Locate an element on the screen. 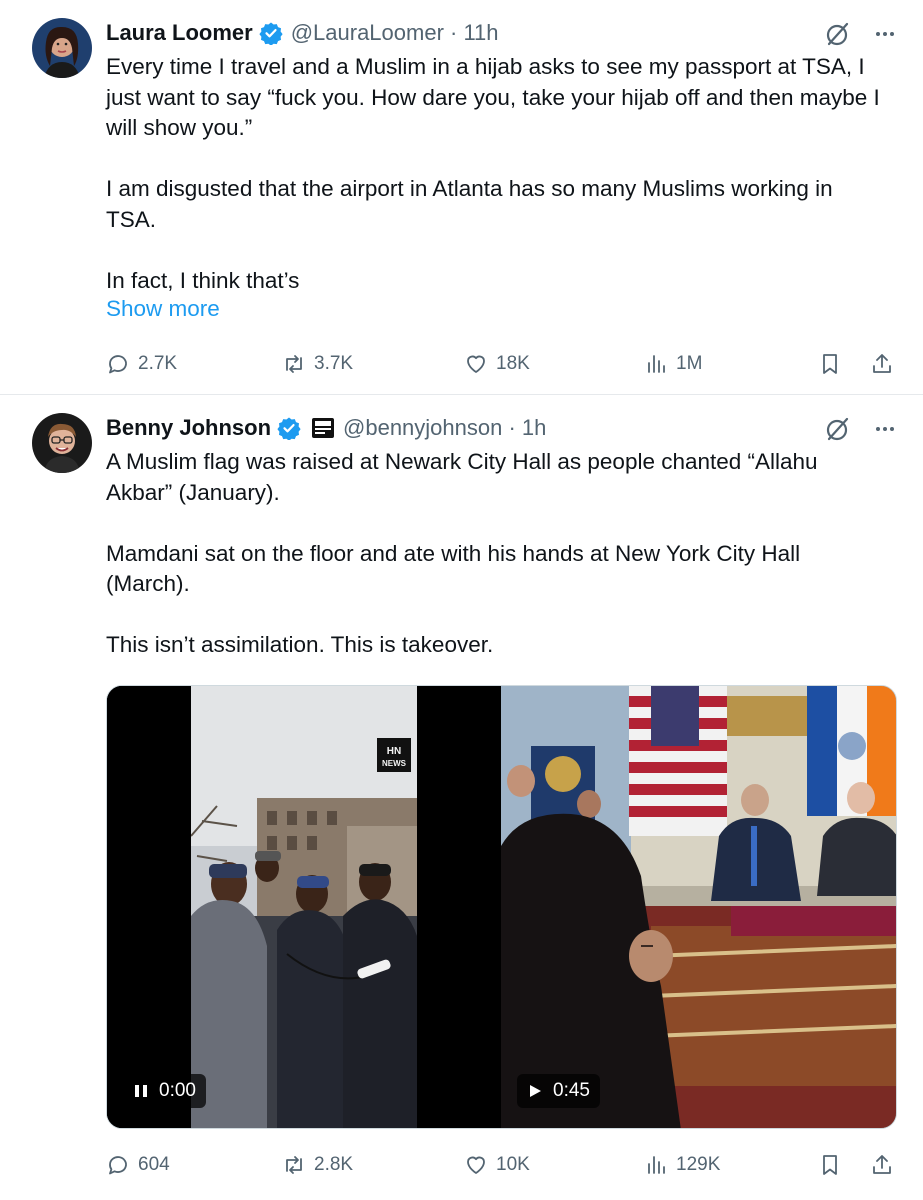  repost-button: 2.8K is located at coordinates (317, 1165).